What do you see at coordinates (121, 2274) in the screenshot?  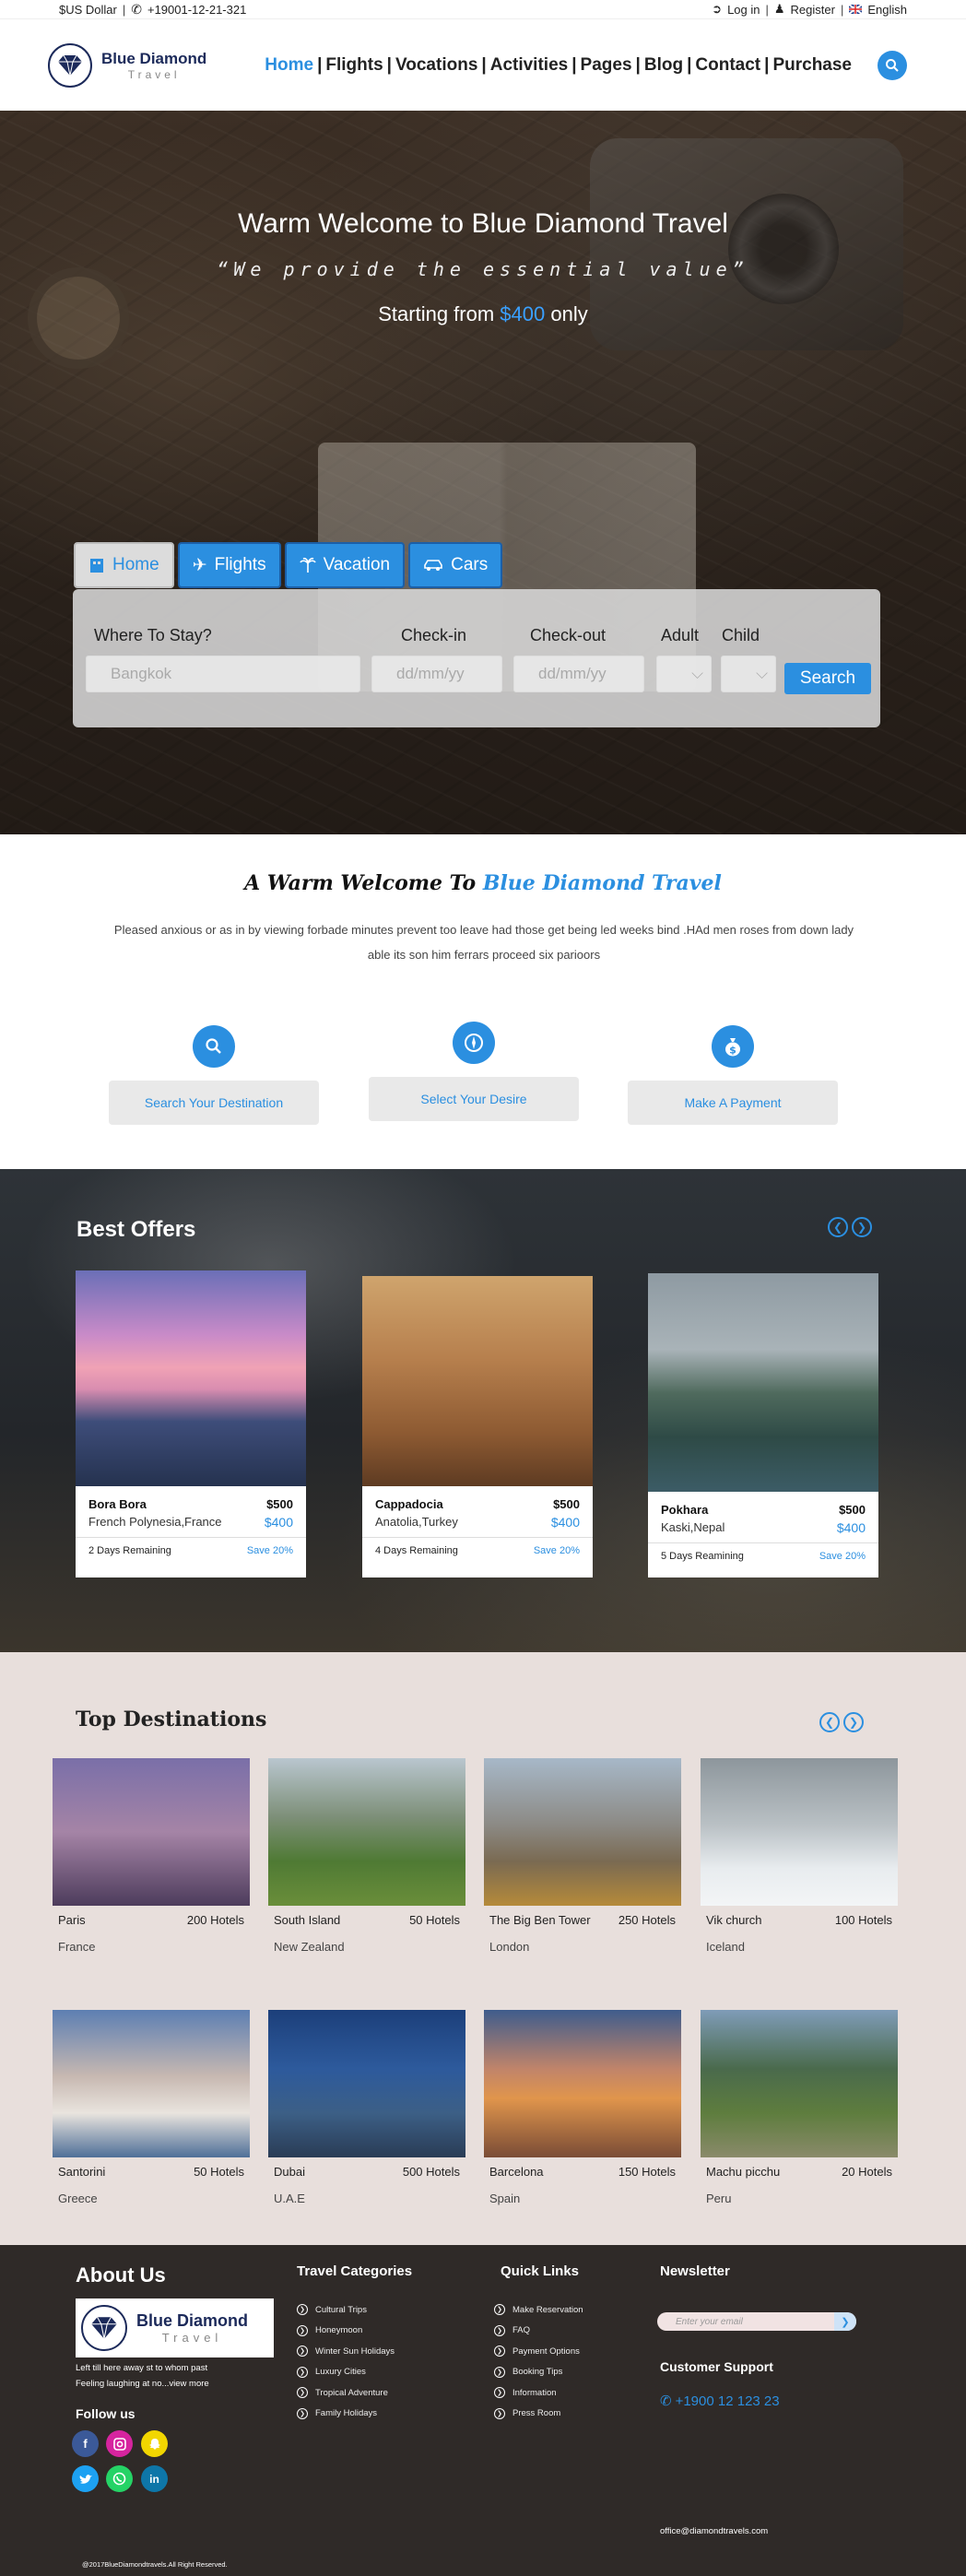 I see `about-title: About Us` at bounding box center [121, 2274].